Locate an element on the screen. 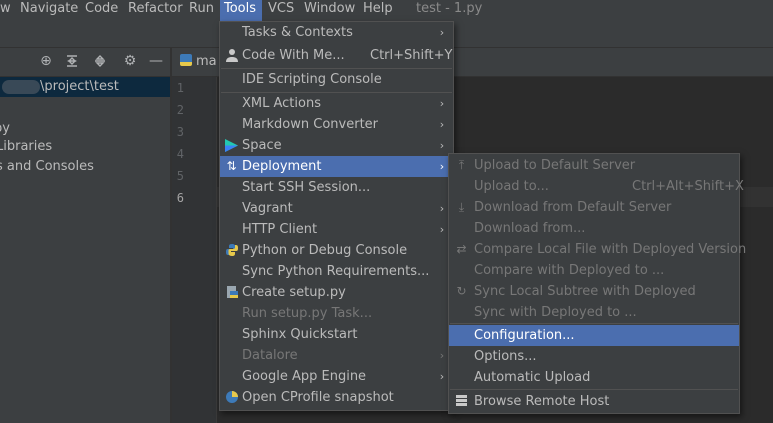 The image size is (773, 423). menu-item-markdown-converter: Markdown Converter › is located at coordinates (336, 124).